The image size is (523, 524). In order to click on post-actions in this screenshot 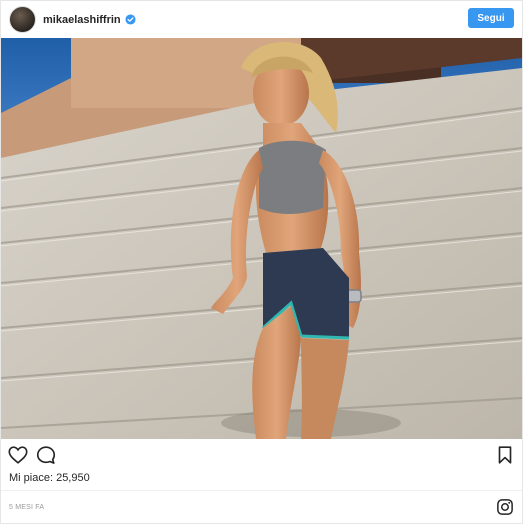, I will do `click(261, 455)`.